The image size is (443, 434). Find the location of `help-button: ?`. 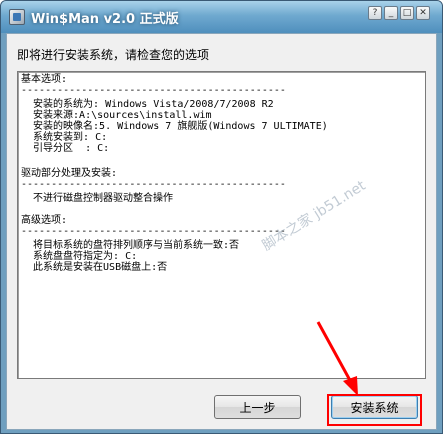

help-button: ? is located at coordinates (375, 13).